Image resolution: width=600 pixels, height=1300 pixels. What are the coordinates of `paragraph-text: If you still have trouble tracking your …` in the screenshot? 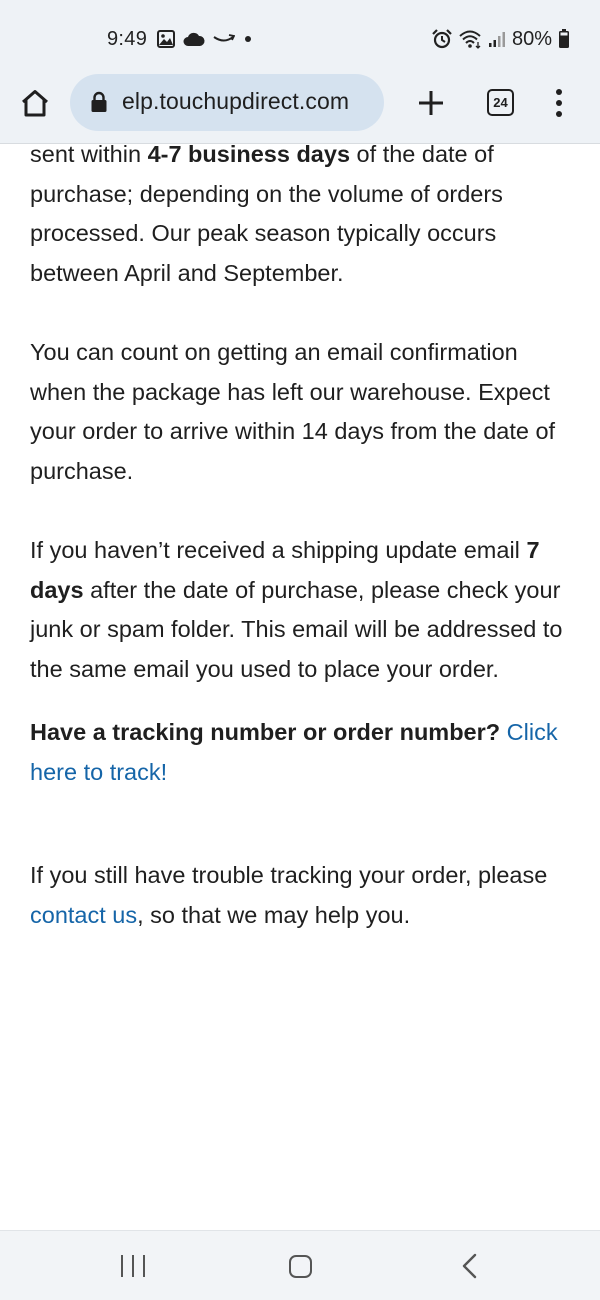 It's located at (289, 875).